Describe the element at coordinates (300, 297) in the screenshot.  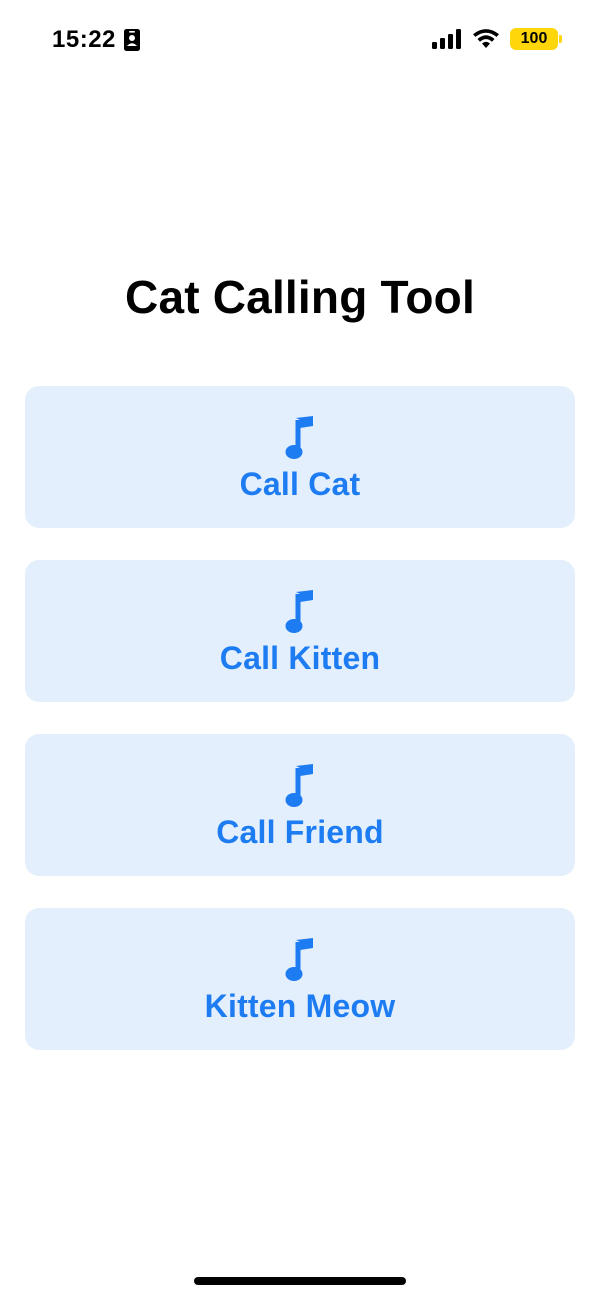
I see `page-title: Cat Calling Tool` at that location.